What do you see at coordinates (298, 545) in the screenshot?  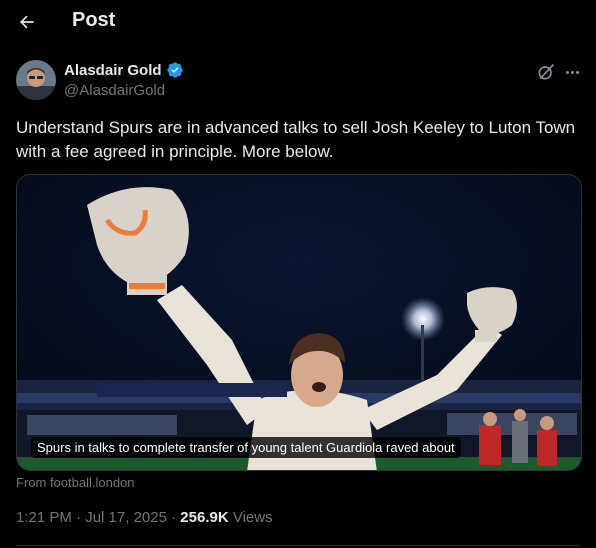 I see `divider` at bounding box center [298, 545].